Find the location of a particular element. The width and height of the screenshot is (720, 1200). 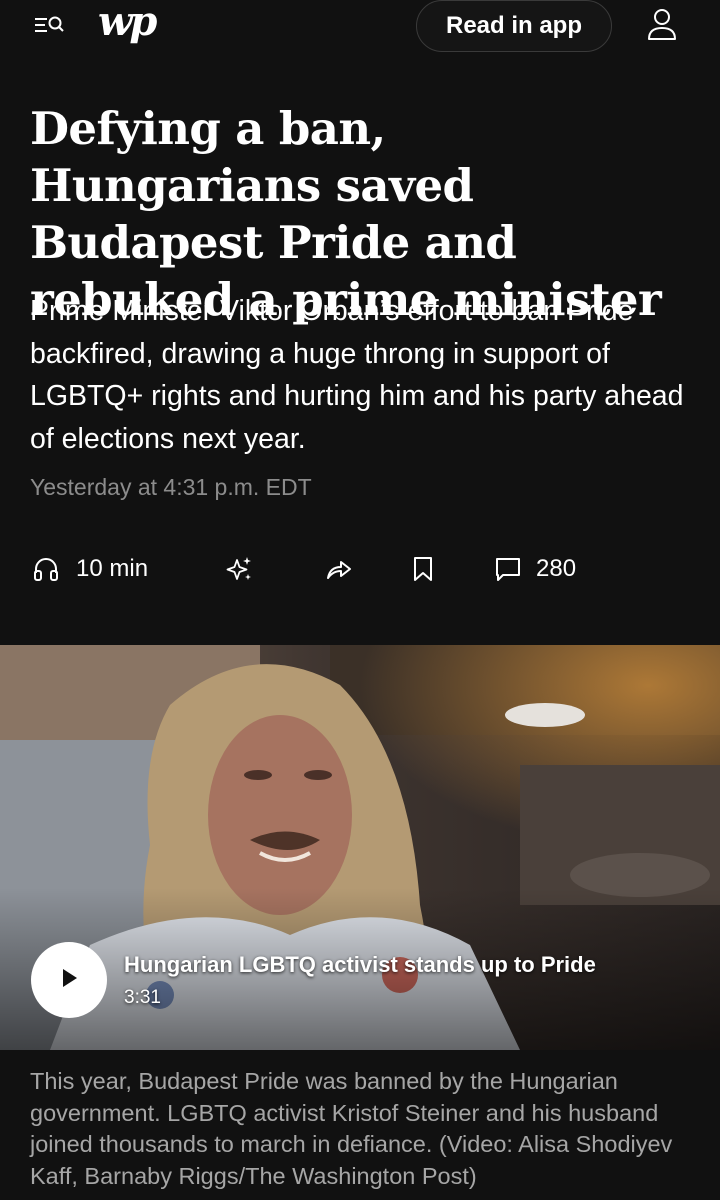

play-icon is located at coordinates (69, 980).